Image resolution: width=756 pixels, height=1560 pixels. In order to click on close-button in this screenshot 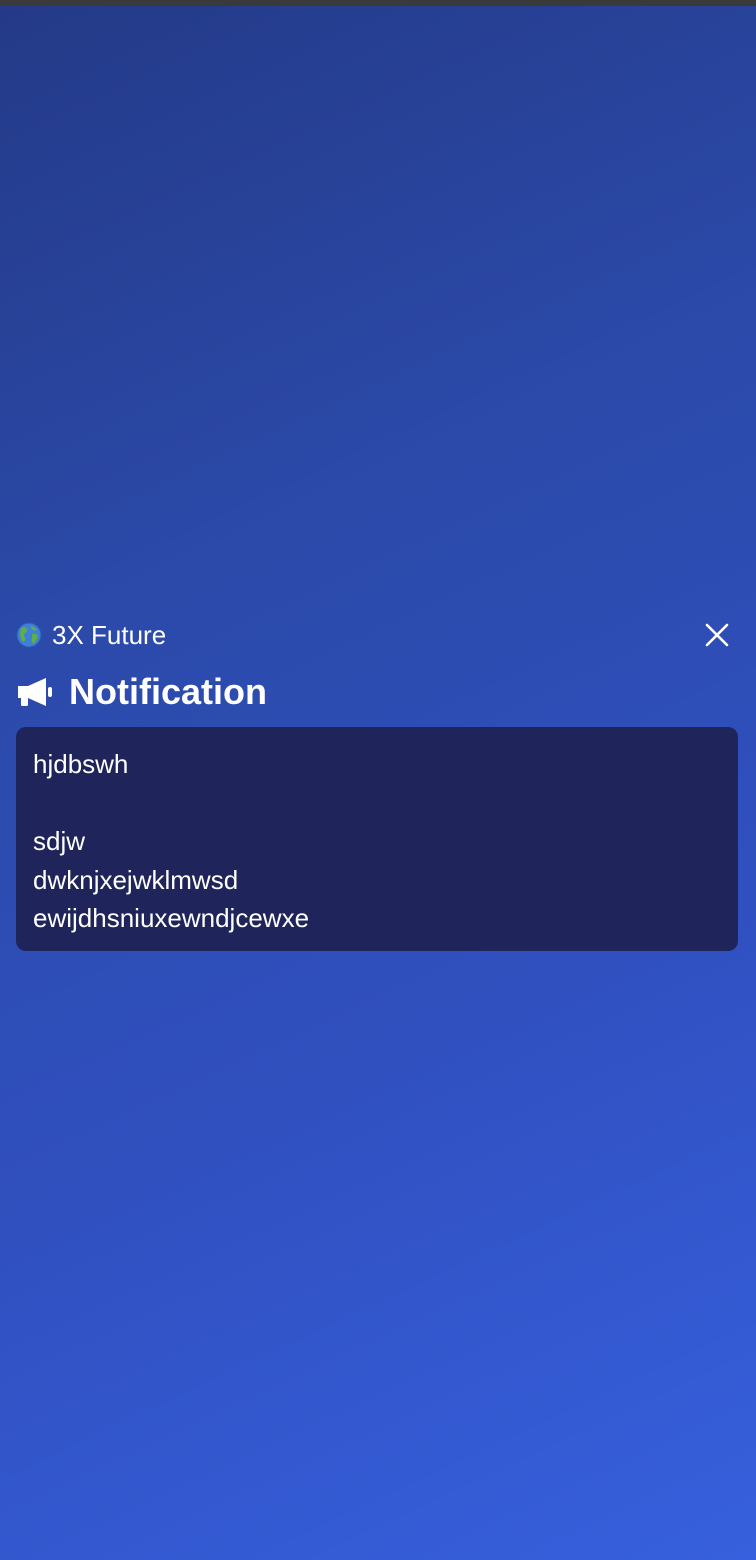, I will do `click(717, 635)`.